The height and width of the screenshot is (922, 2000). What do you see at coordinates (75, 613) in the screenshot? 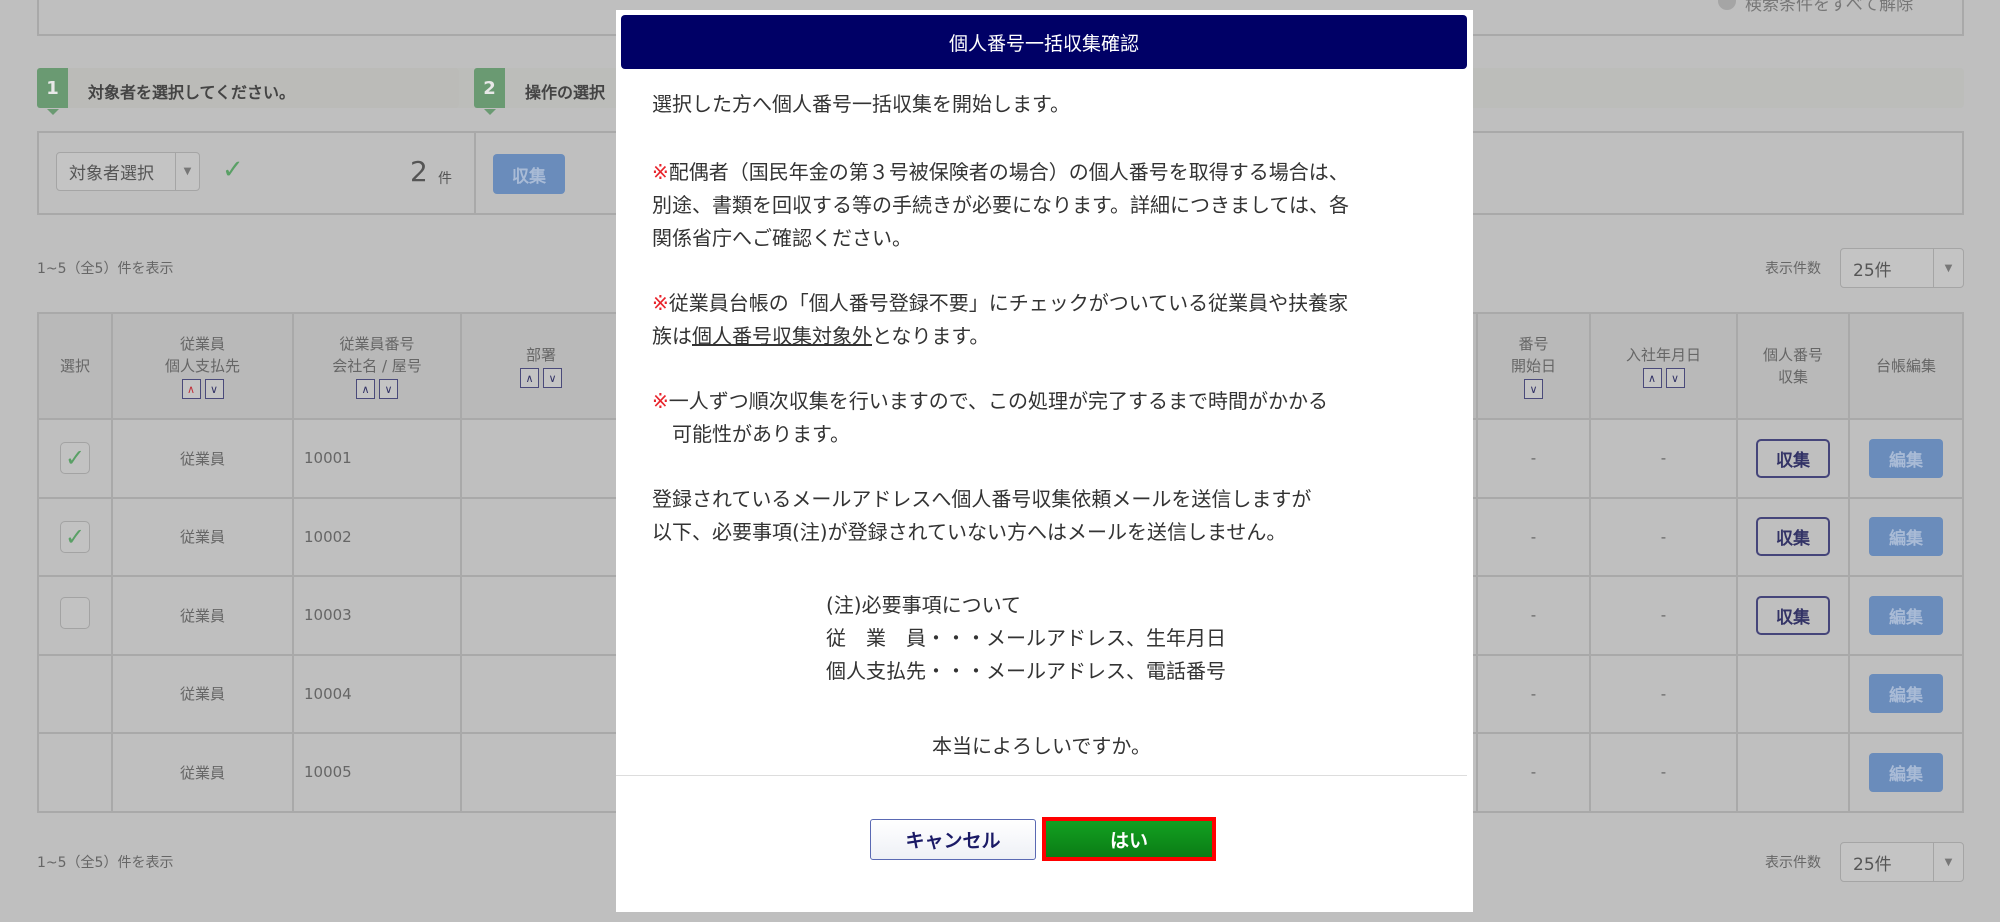
I see `row-checkbox` at bounding box center [75, 613].